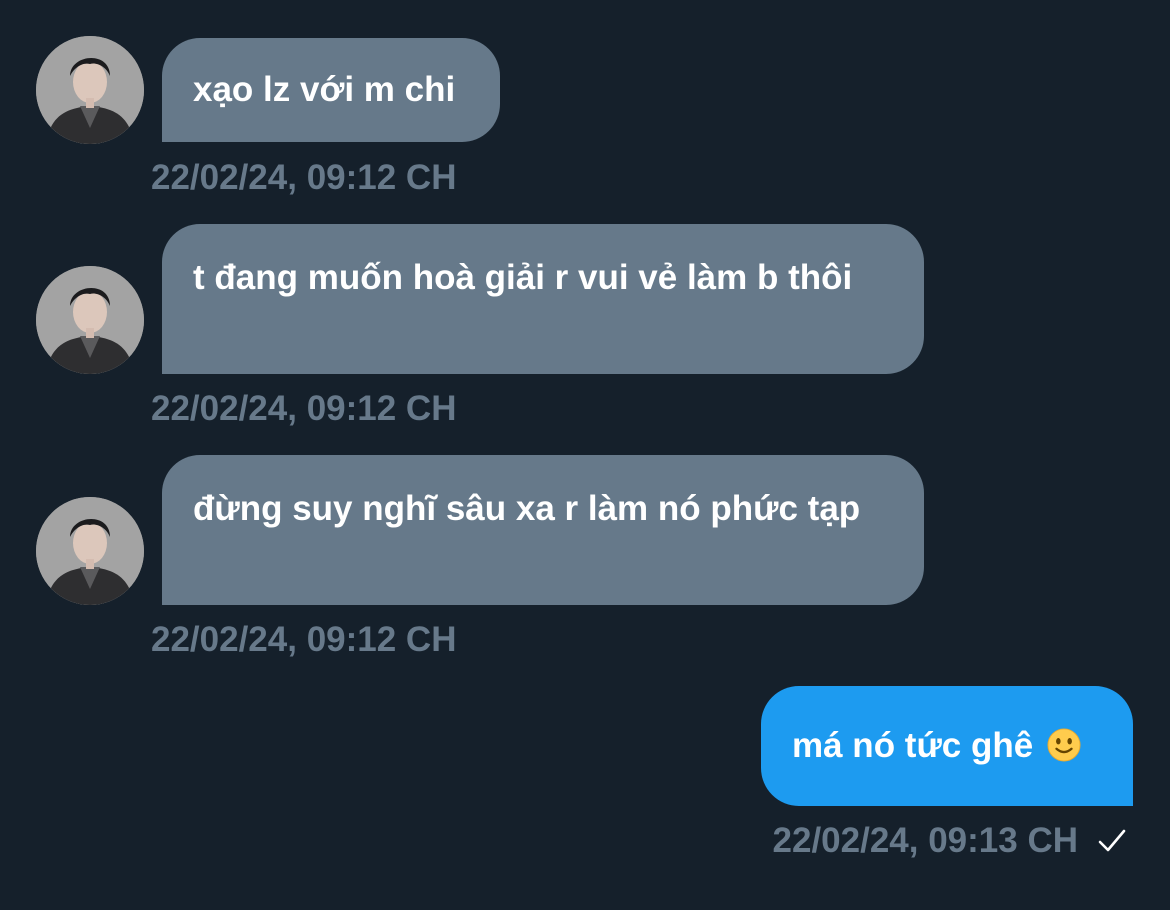  What do you see at coordinates (925, 840) in the screenshot?
I see `message-timestamp: 22/02/24, 09:13 CH` at bounding box center [925, 840].